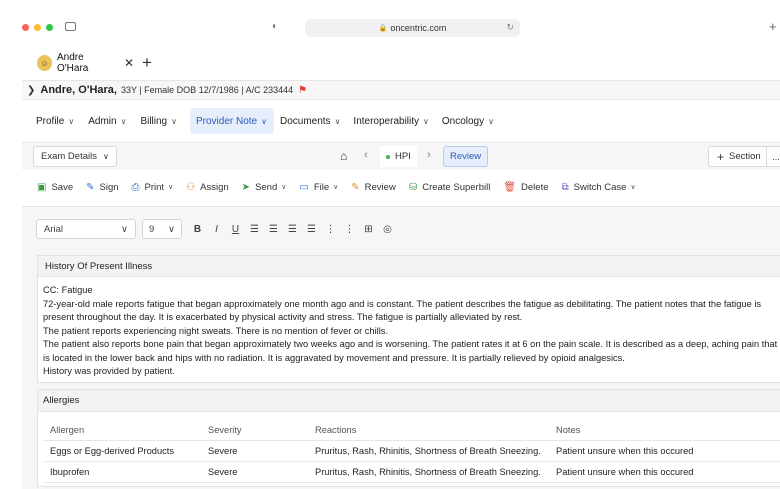 This screenshot has width=780, height=489. I want to click on menu-interoperability: Interoperability ∨, so click(392, 121).